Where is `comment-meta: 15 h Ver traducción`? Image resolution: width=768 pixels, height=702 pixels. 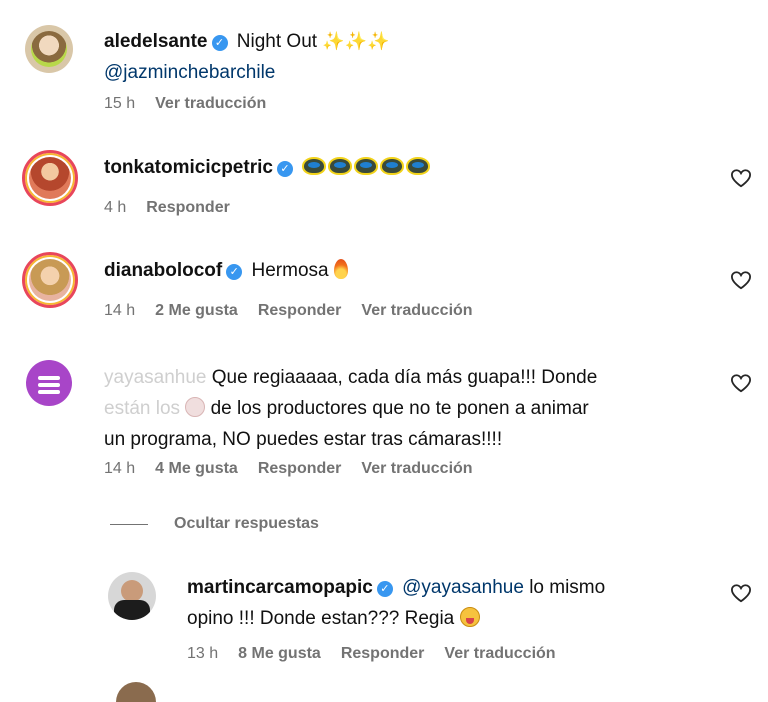 comment-meta: 15 h Ver traducción is located at coordinates (185, 104).